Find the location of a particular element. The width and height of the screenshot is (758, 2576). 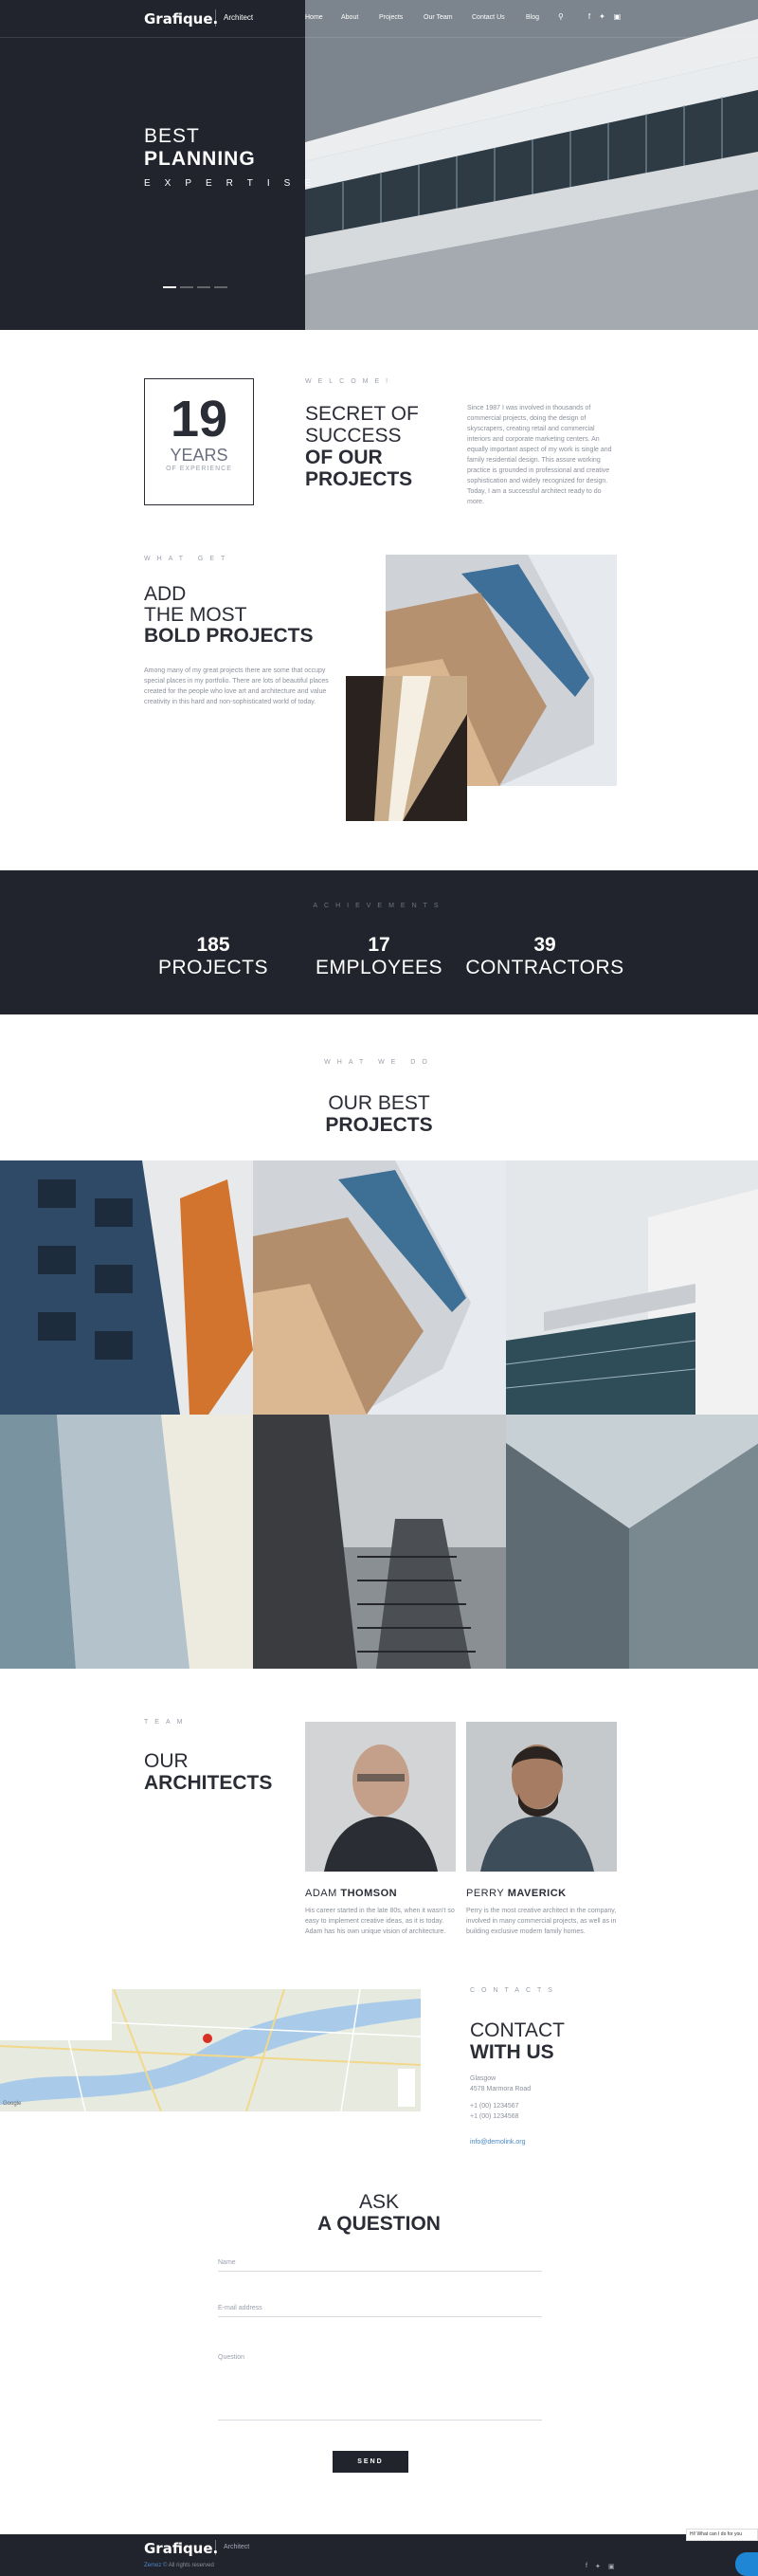

nav-item-about: About is located at coordinates (349, 17).